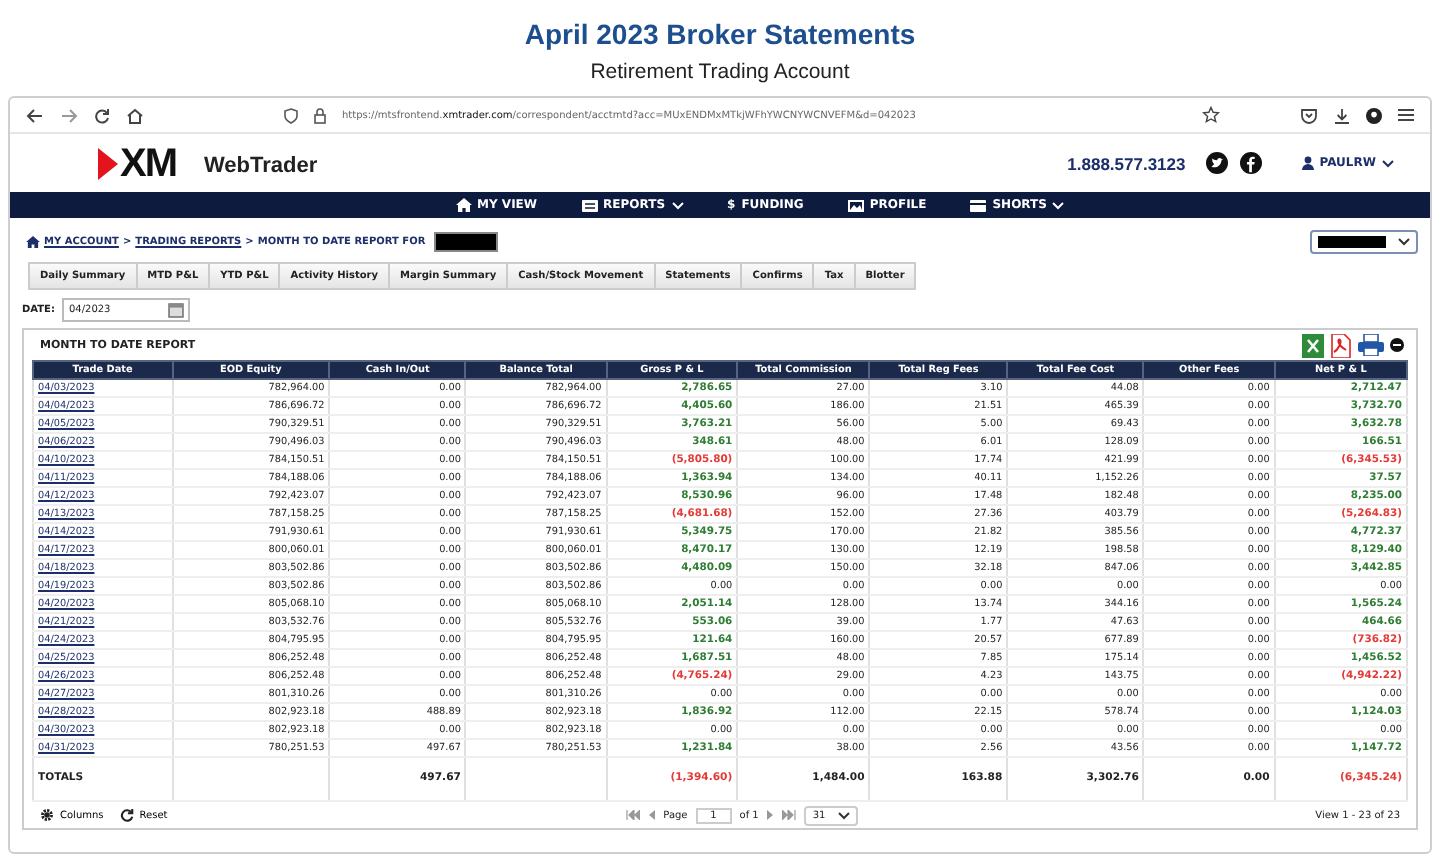  What do you see at coordinates (291, 115) in the screenshot?
I see `shield-icon` at bounding box center [291, 115].